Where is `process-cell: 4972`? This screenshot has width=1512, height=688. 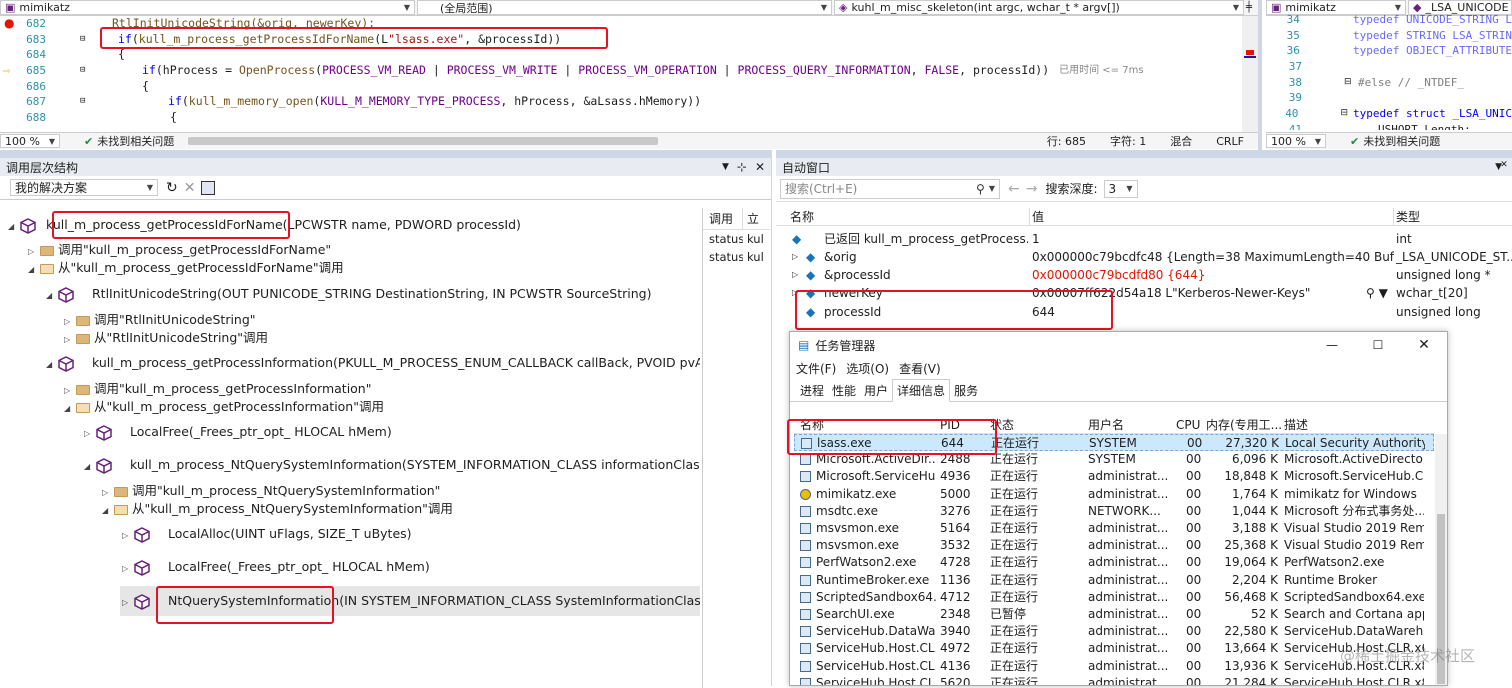
process-cell: 4972 is located at coordinates (955, 648).